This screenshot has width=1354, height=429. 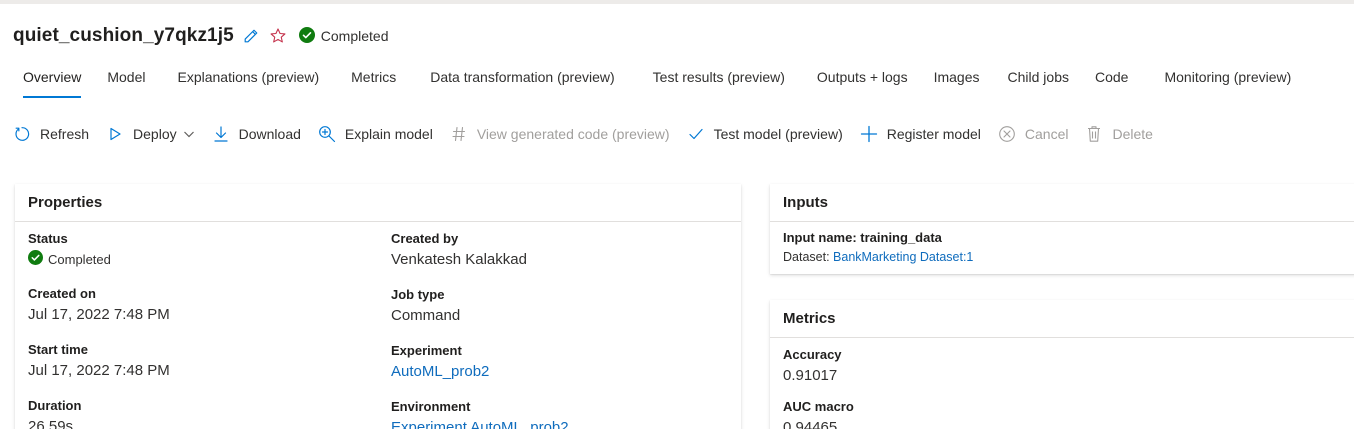 I want to click on refresh-icon, so click(x=22, y=134).